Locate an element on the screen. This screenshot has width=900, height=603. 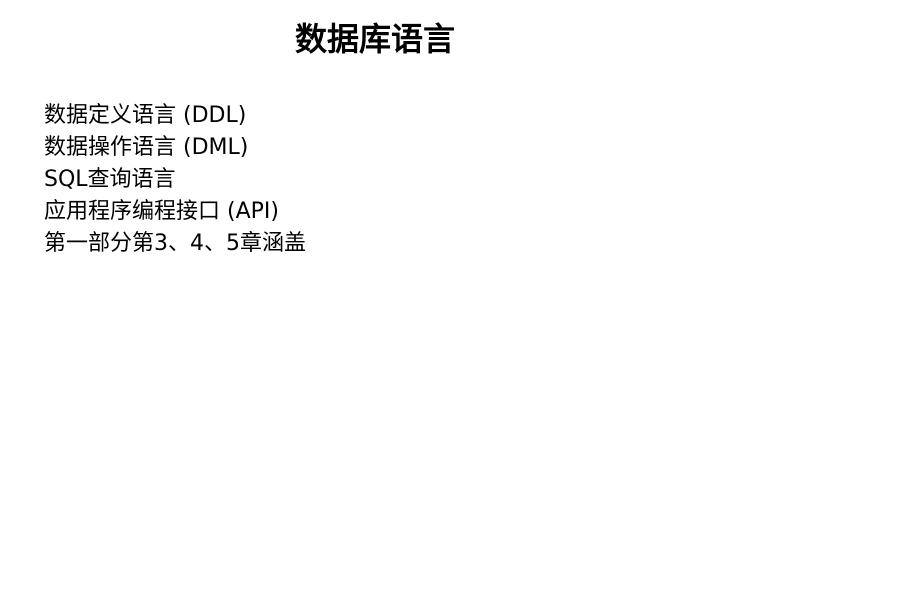
slide-title: 数据库语言 is located at coordinates (374, 39).